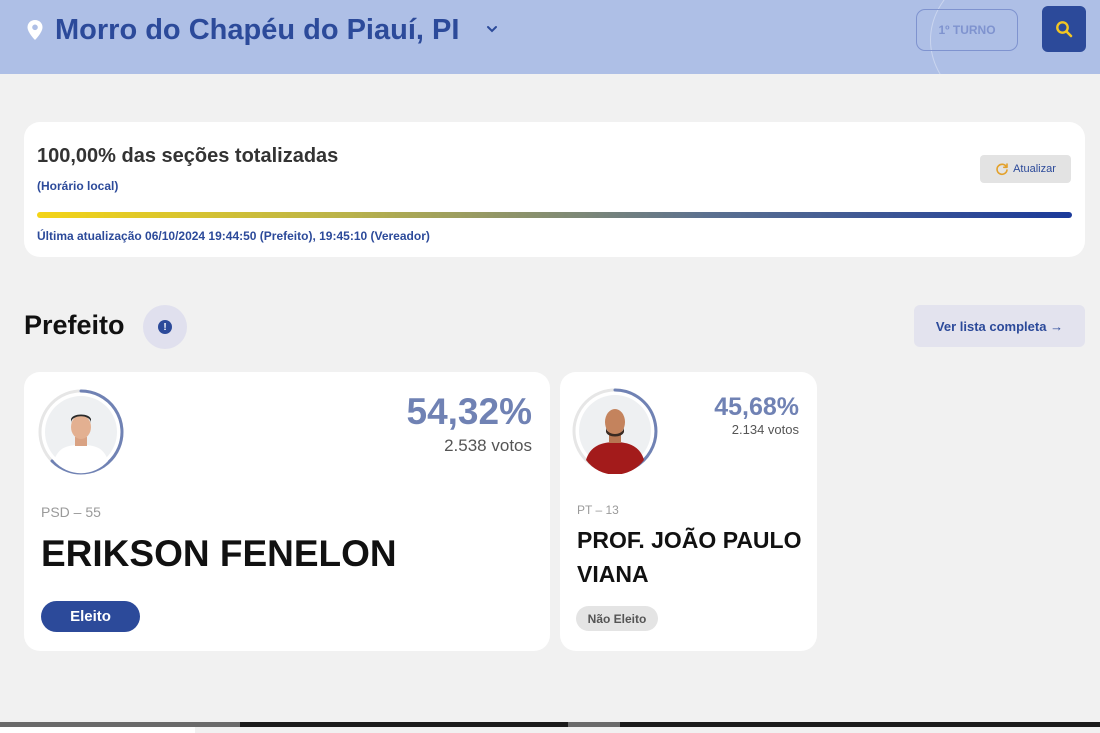 This screenshot has height=733, width=1100. Describe the element at coordinates (999, 326) in the screenshot. I see `view-full-list-button: Ver lista completa →` at that location.